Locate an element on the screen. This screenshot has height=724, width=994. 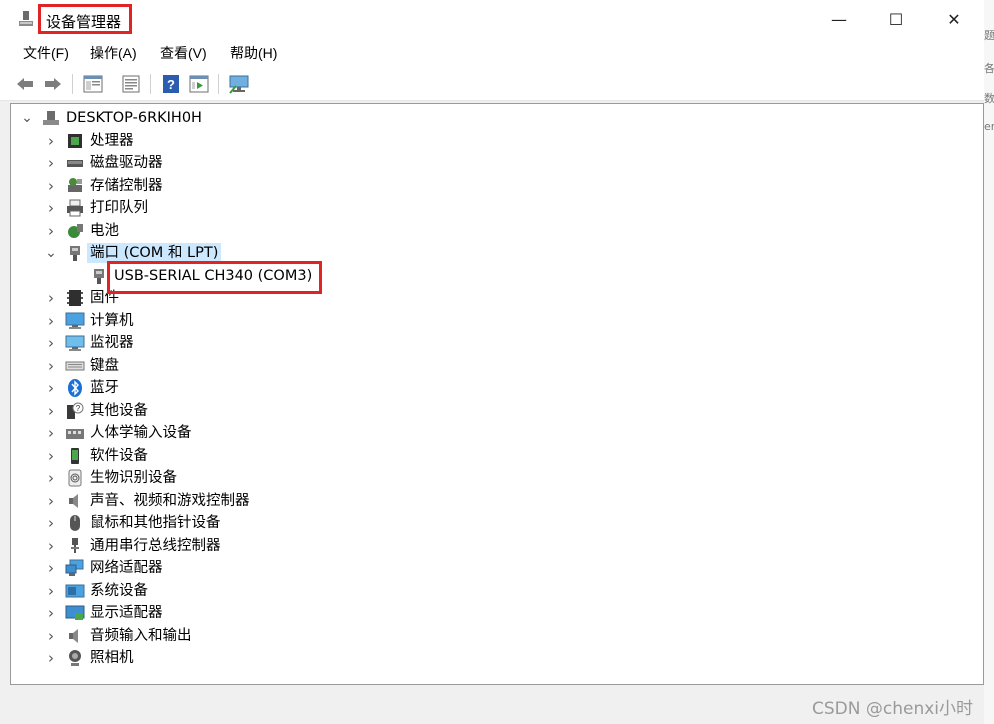
edge-text: 题 is located at coordinates (989, 35).